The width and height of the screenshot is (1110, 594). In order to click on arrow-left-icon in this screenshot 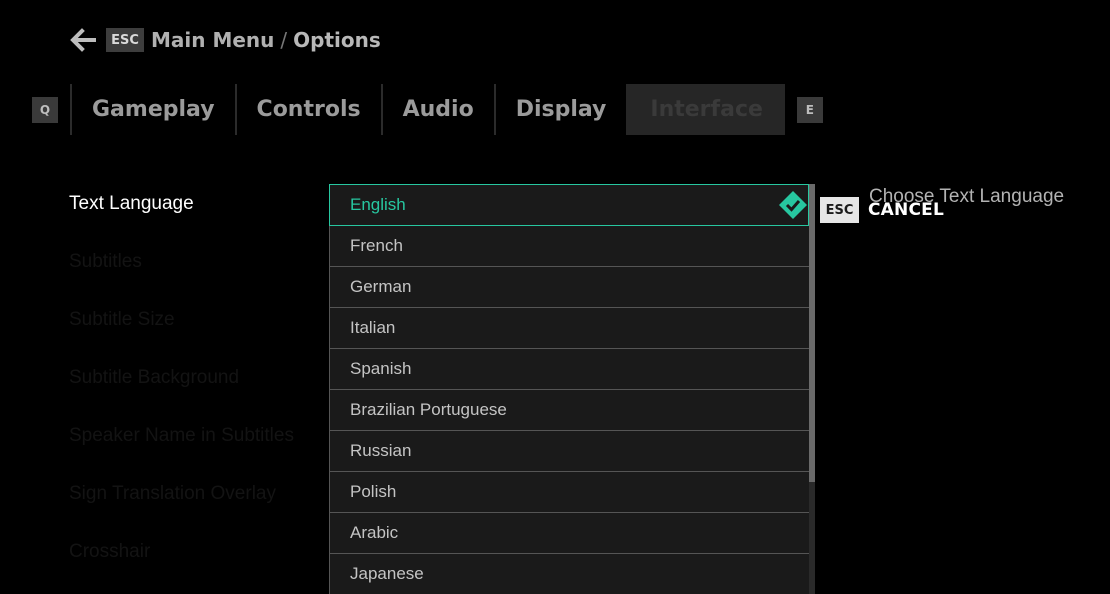, I will do `click(85, 40)`.